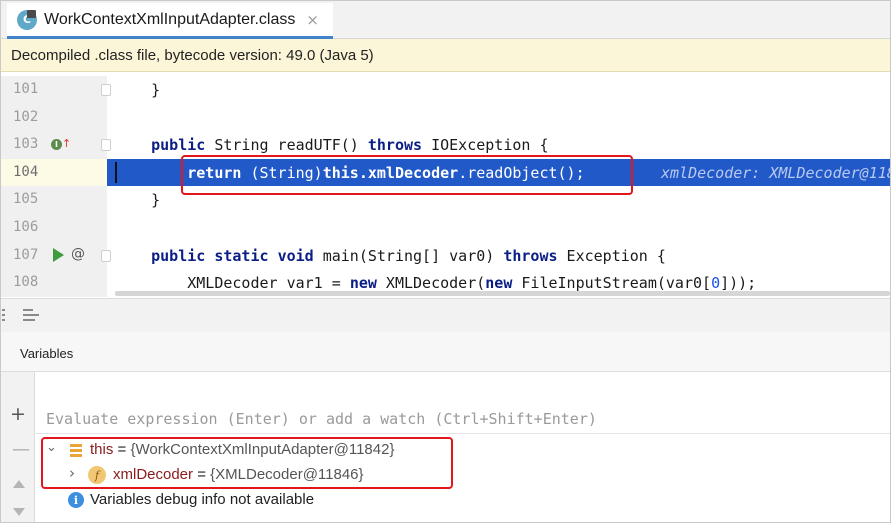  I want to click on number-literal: 0, so click(716, 283).